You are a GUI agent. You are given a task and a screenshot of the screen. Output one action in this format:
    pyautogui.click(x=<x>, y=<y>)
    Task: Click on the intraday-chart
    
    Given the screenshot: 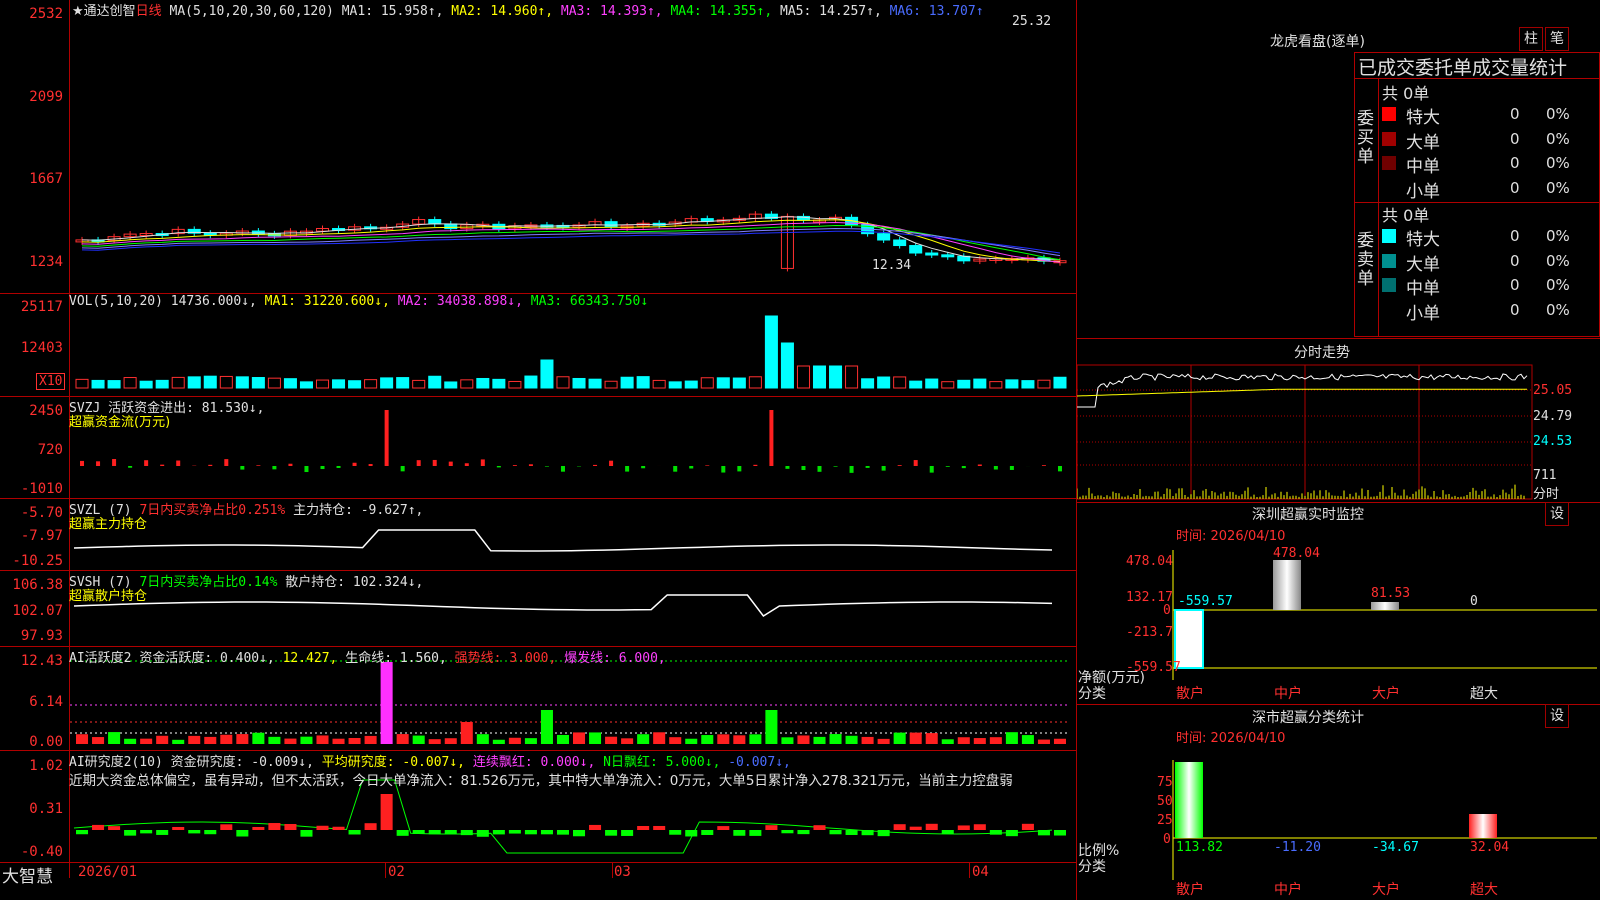 What is the action you would take?
    pyautogui.click(x=1338, y=432)
    